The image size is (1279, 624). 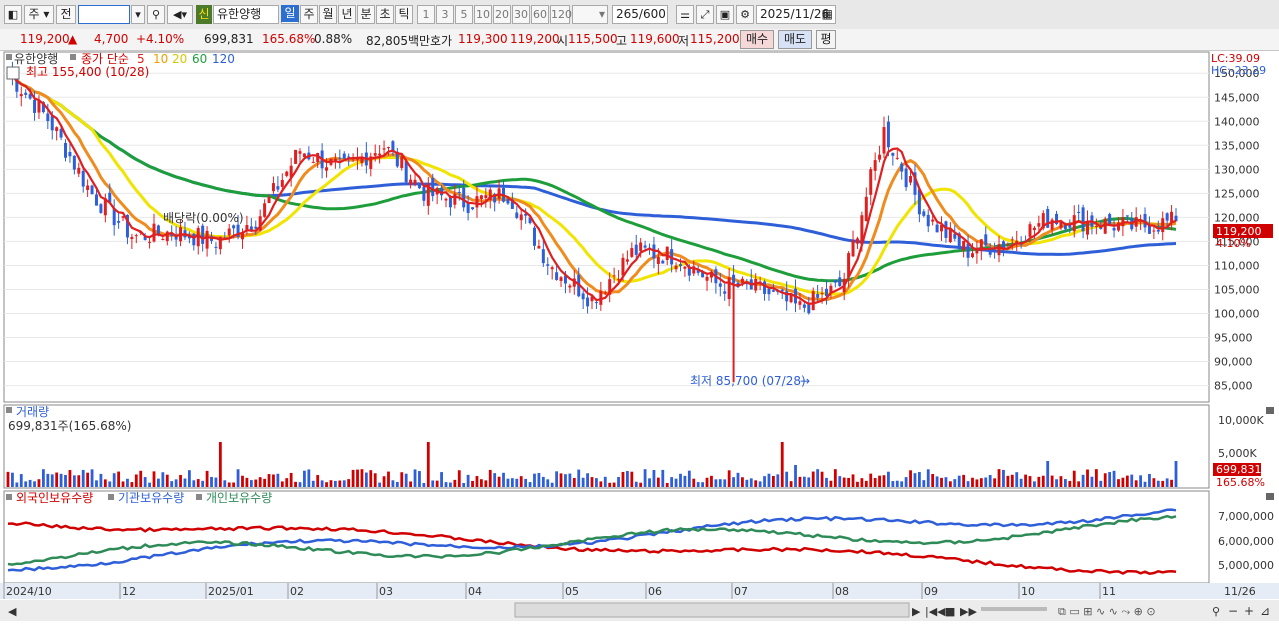 I want to click on count-input: 265/600, so click(x=640, y=14).